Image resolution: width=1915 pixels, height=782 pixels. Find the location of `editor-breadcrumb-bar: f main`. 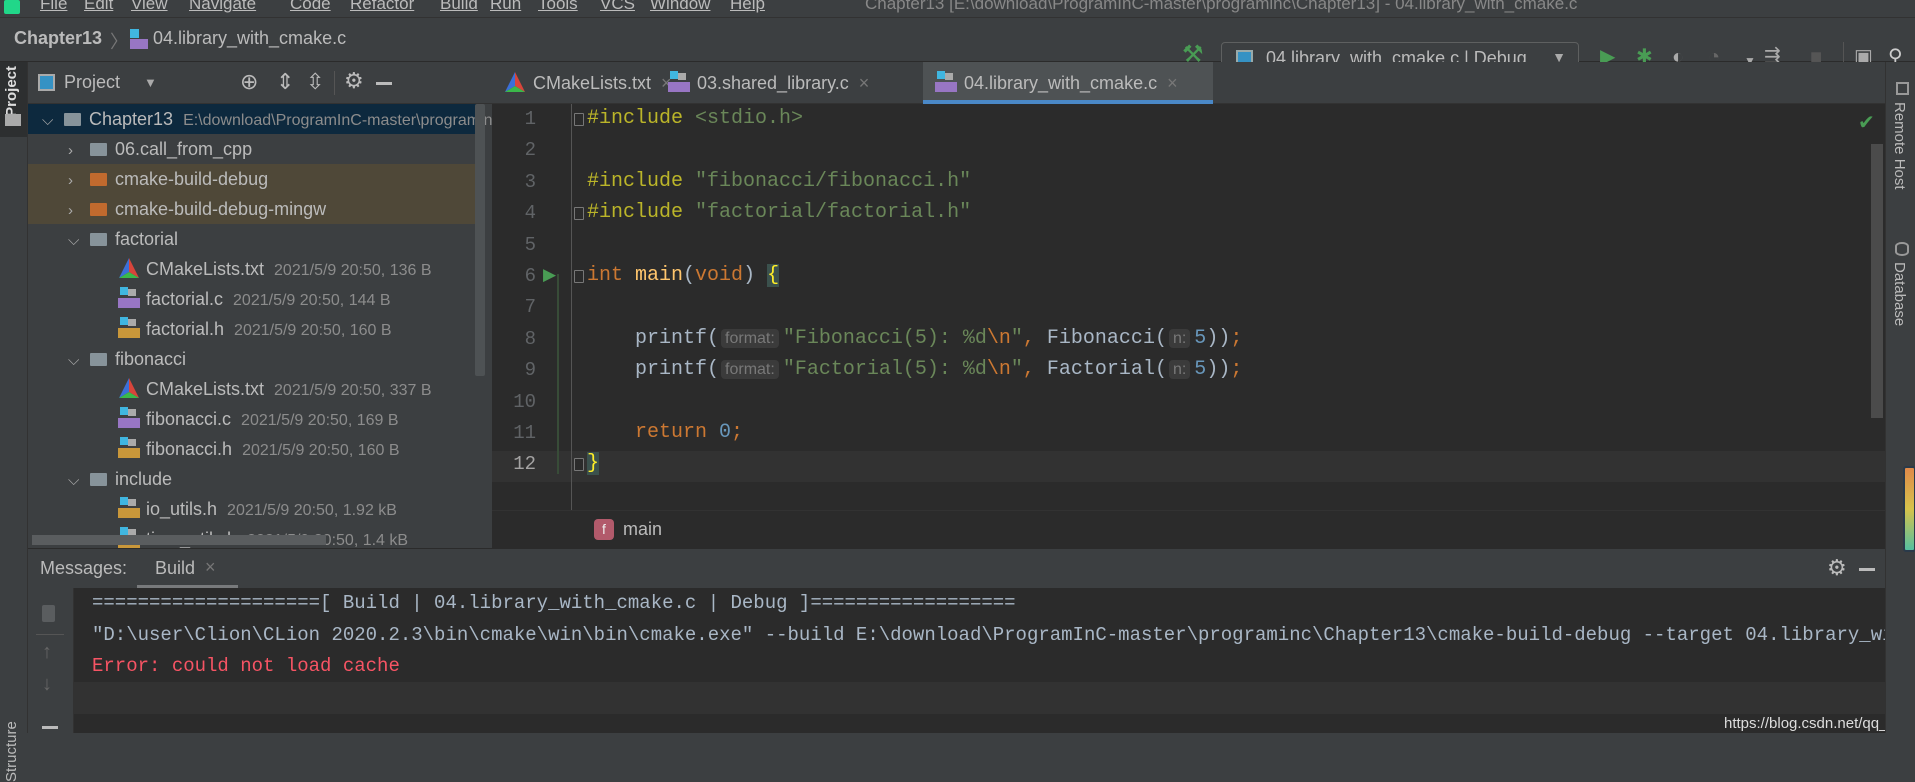

editor-breadcrumb-bar: f main is located at coordinates (1188, 529).